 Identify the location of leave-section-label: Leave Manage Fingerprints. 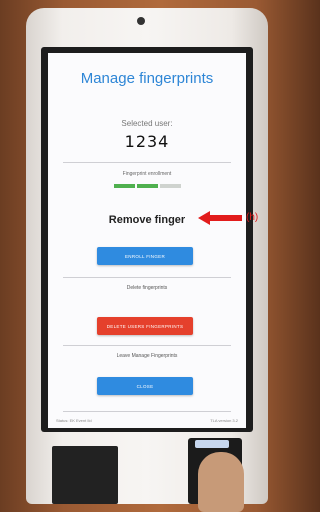
(147, 356).